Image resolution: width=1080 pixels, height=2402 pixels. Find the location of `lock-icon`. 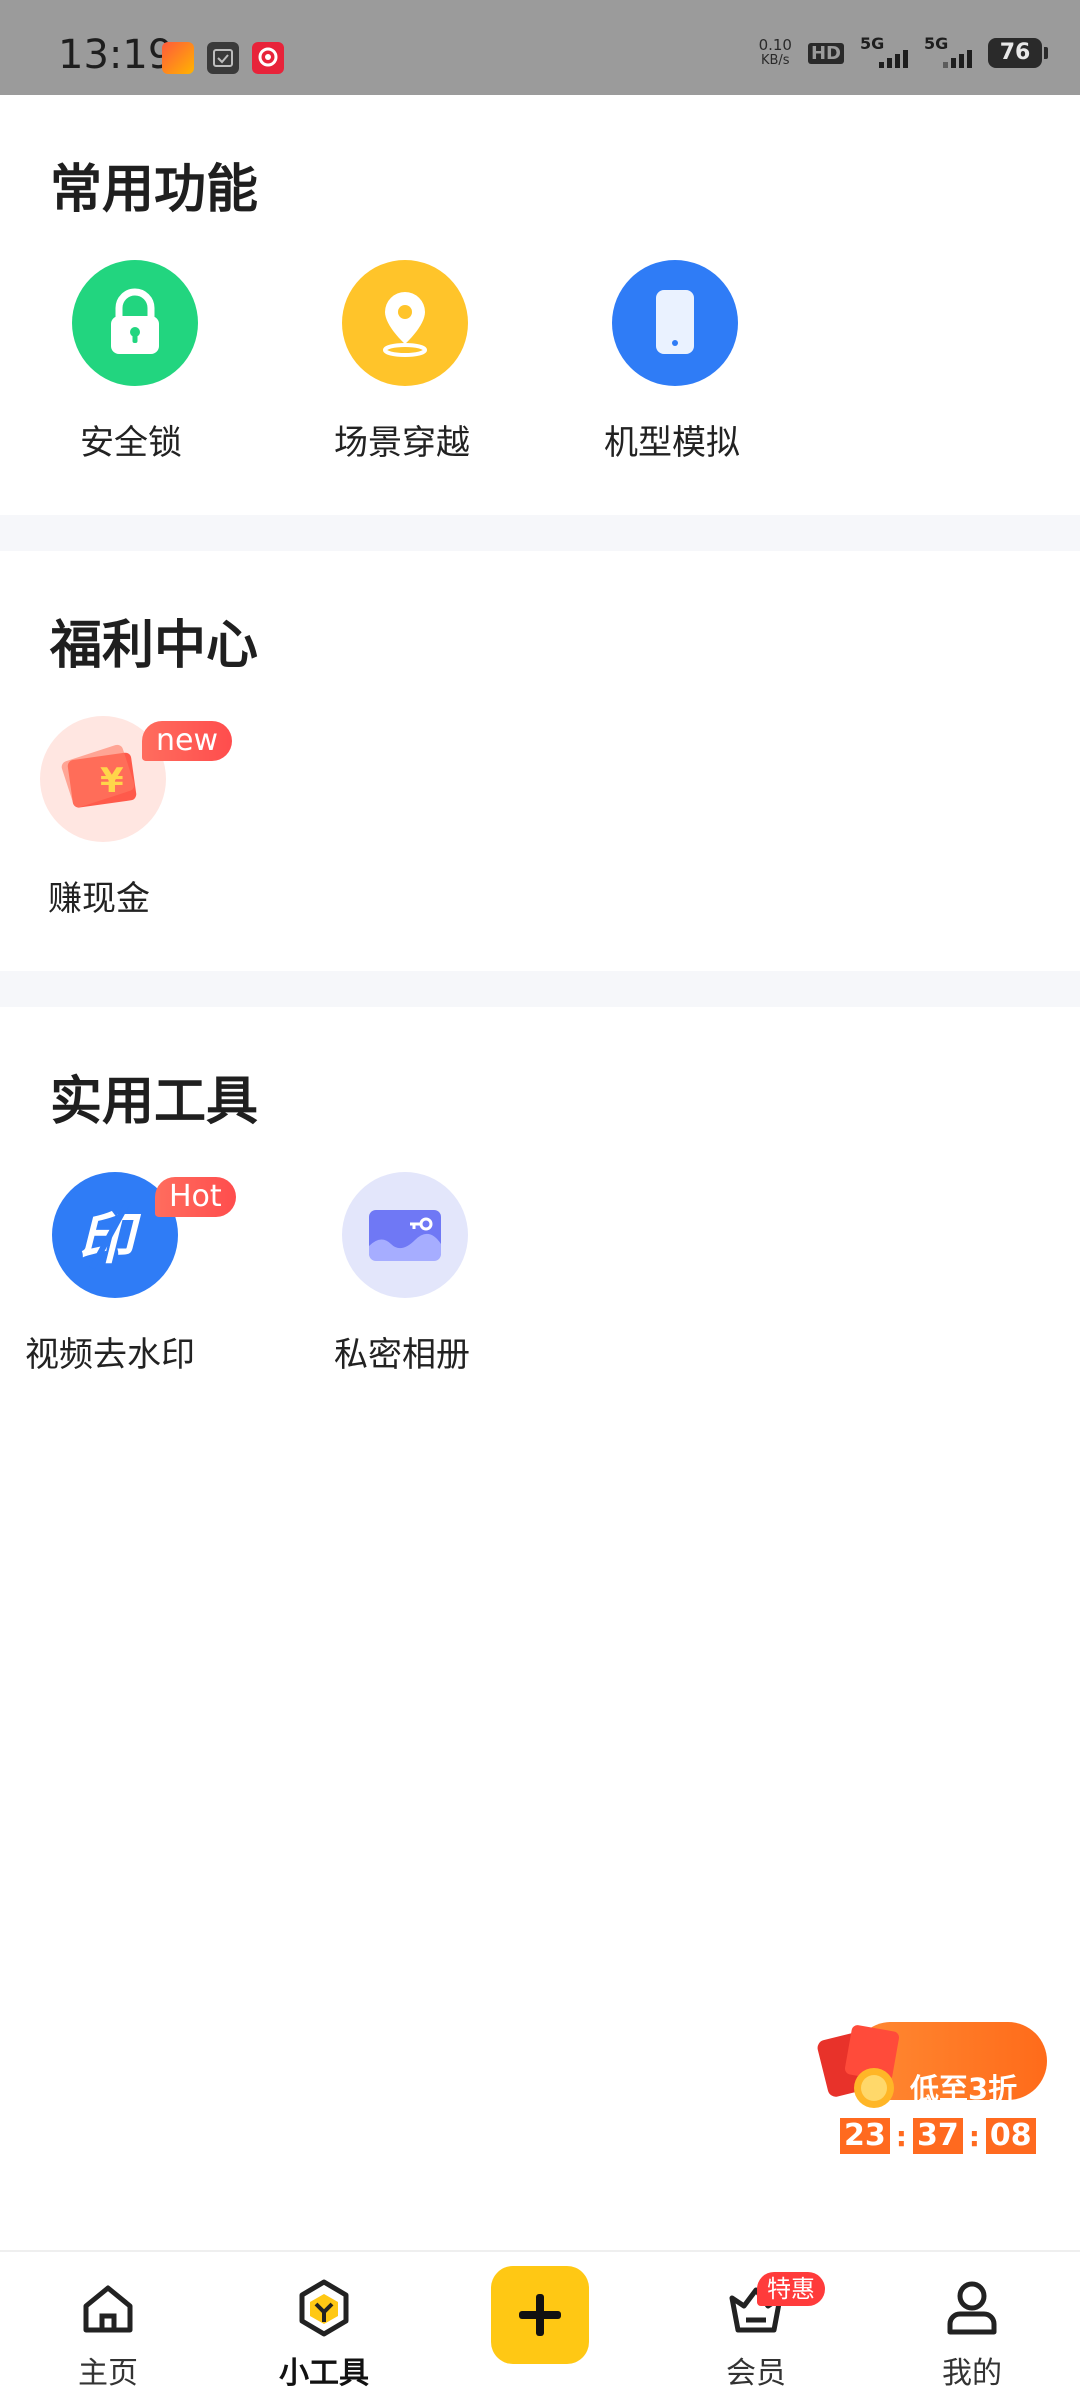

lock-icon is located at coordinates (135, 323).